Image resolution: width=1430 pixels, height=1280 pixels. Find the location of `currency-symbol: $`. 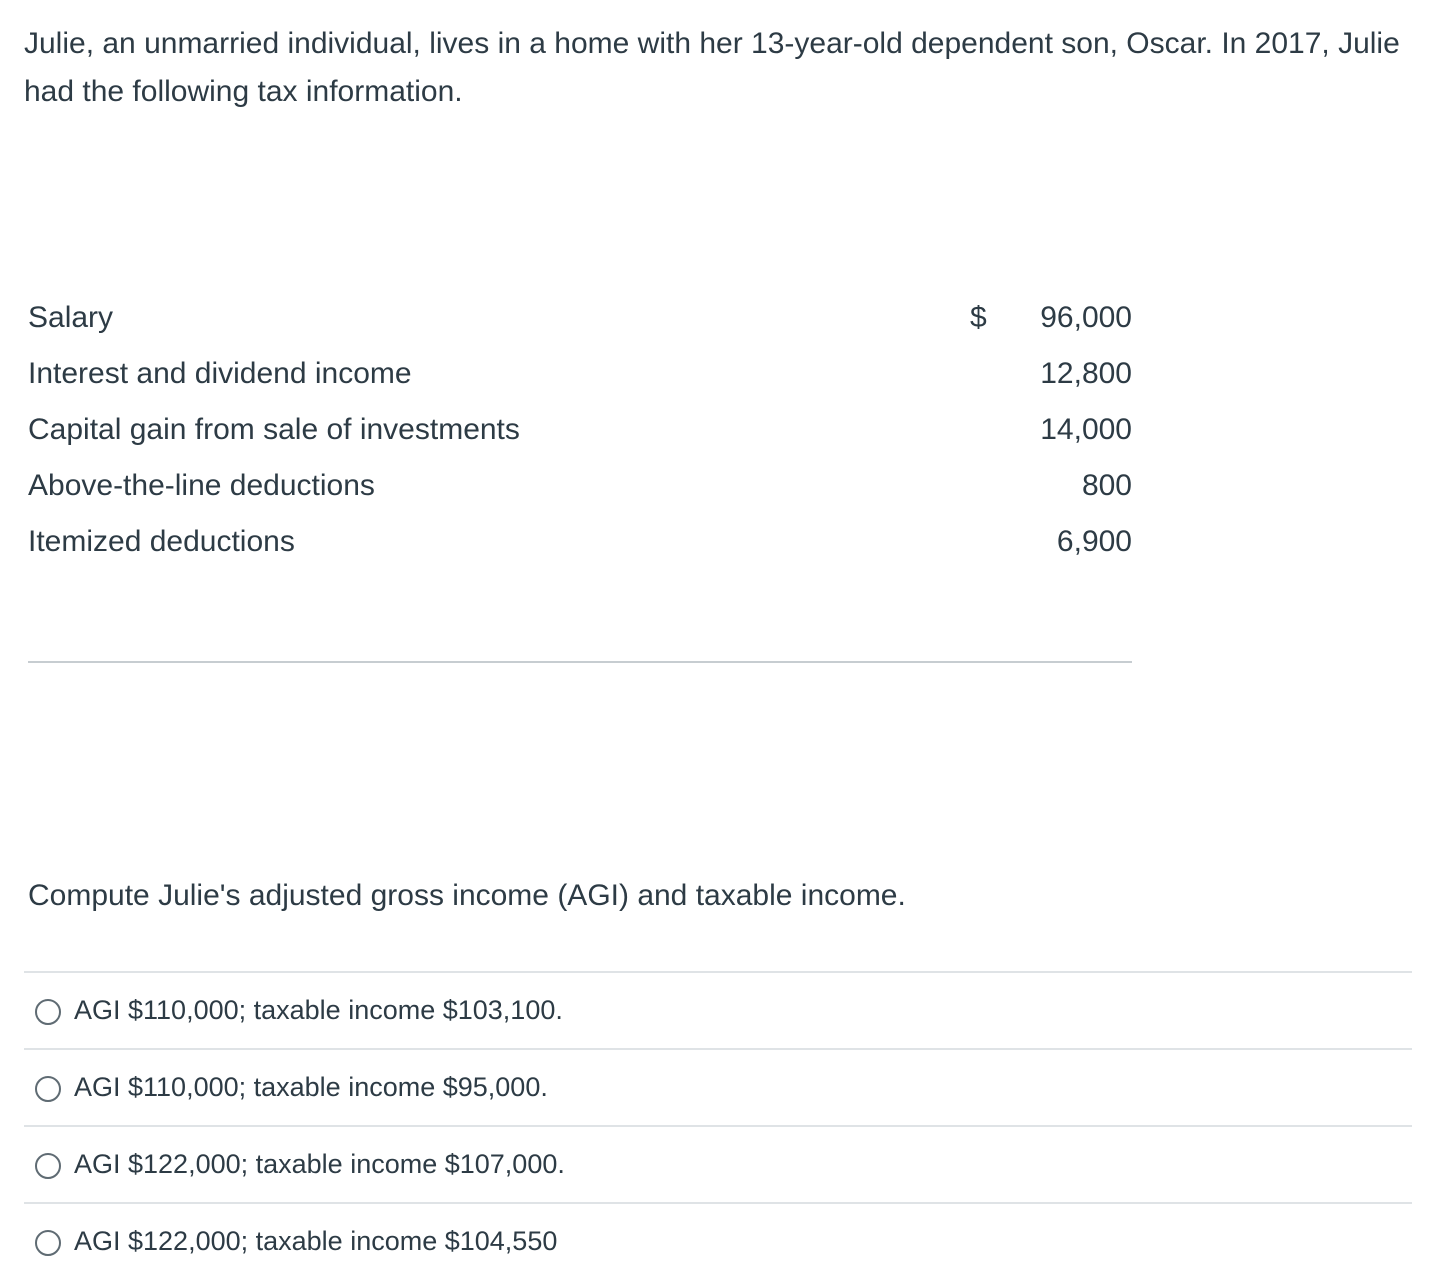

currency-symbol: $ is located at coordinates (978, 317).